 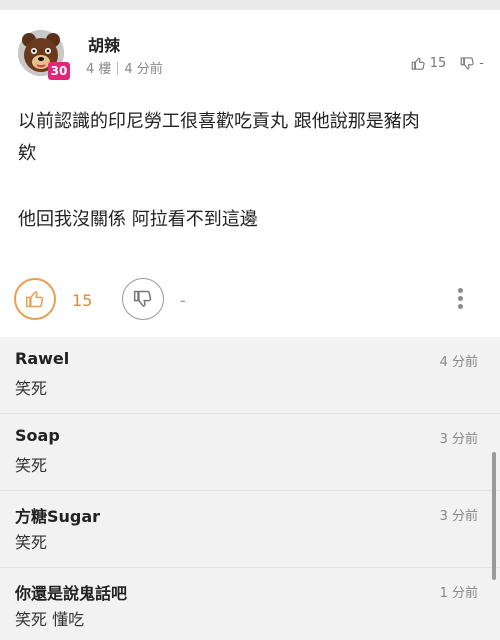 I want to click on dislike-button, so click(x=143, y=299).